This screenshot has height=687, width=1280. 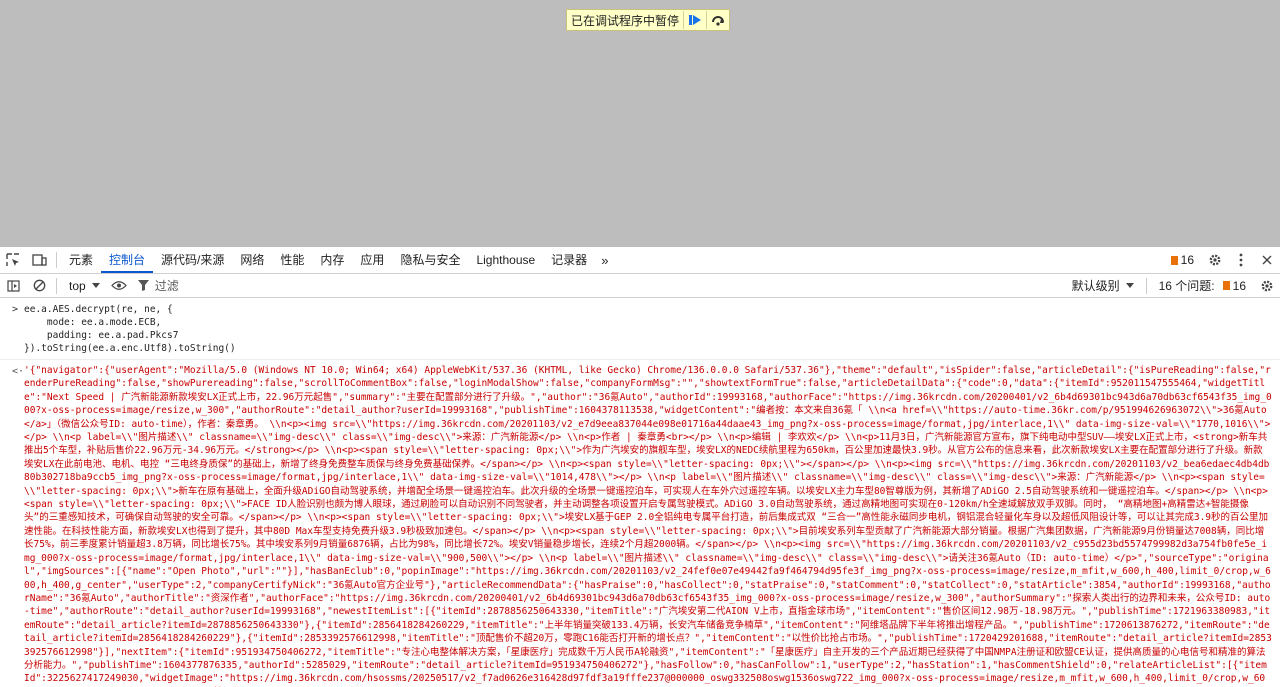 I want to click on close-icon, so click(x=1267, y=260).